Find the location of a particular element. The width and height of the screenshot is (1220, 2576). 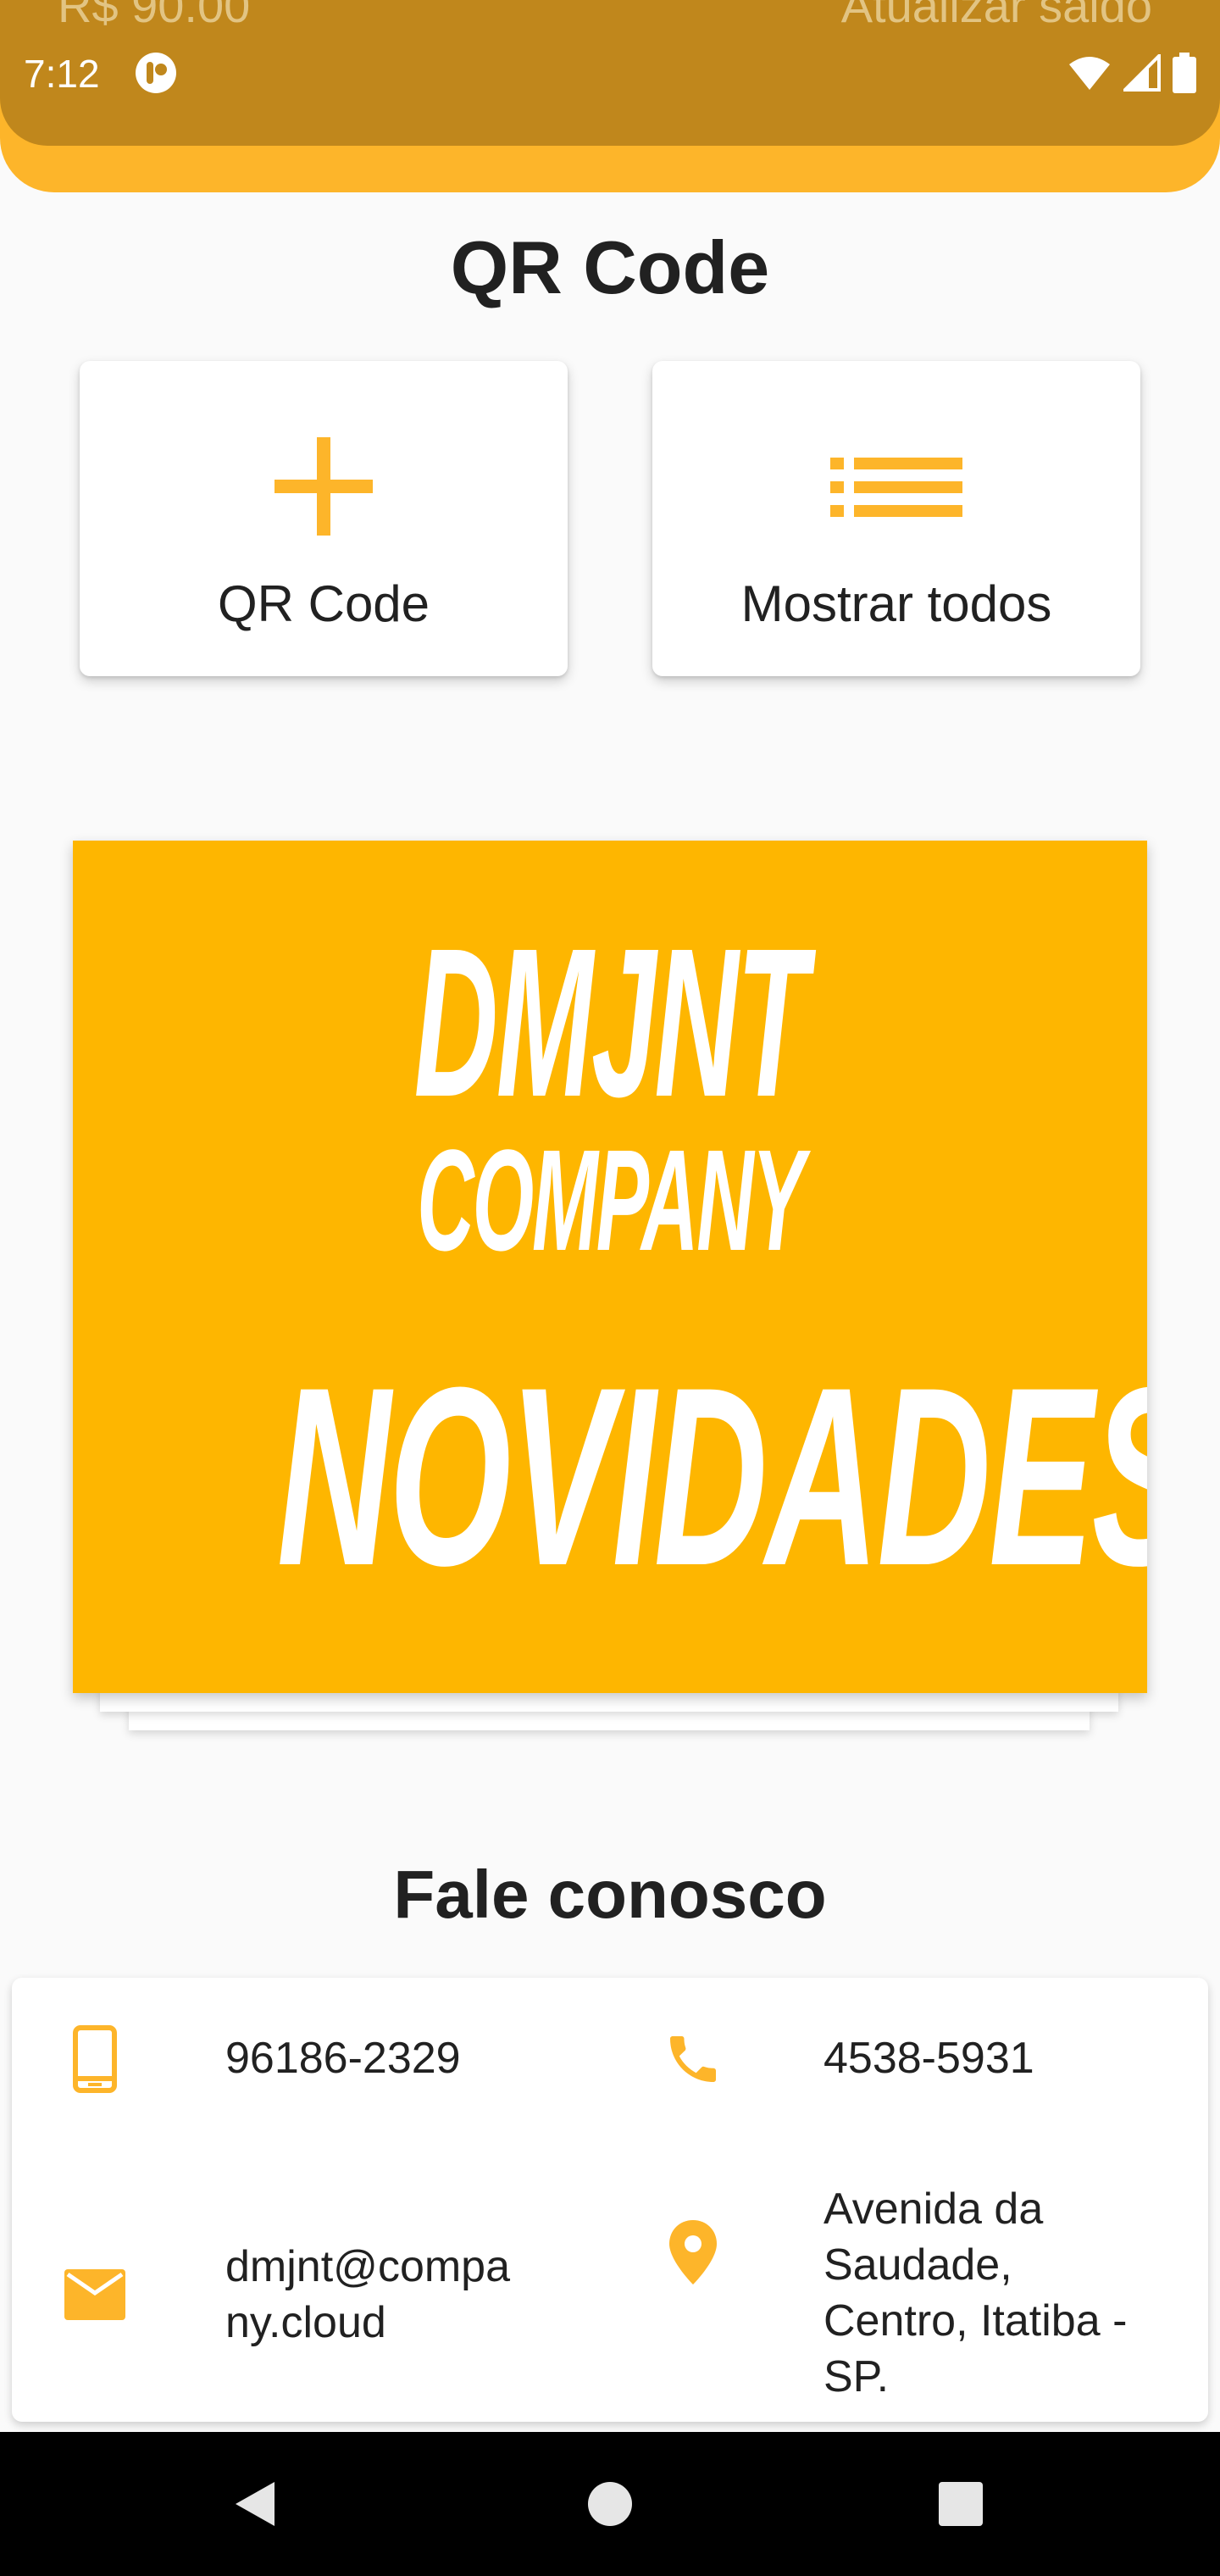

email-line: ny.cloud is located at coordinates (305, 2322).